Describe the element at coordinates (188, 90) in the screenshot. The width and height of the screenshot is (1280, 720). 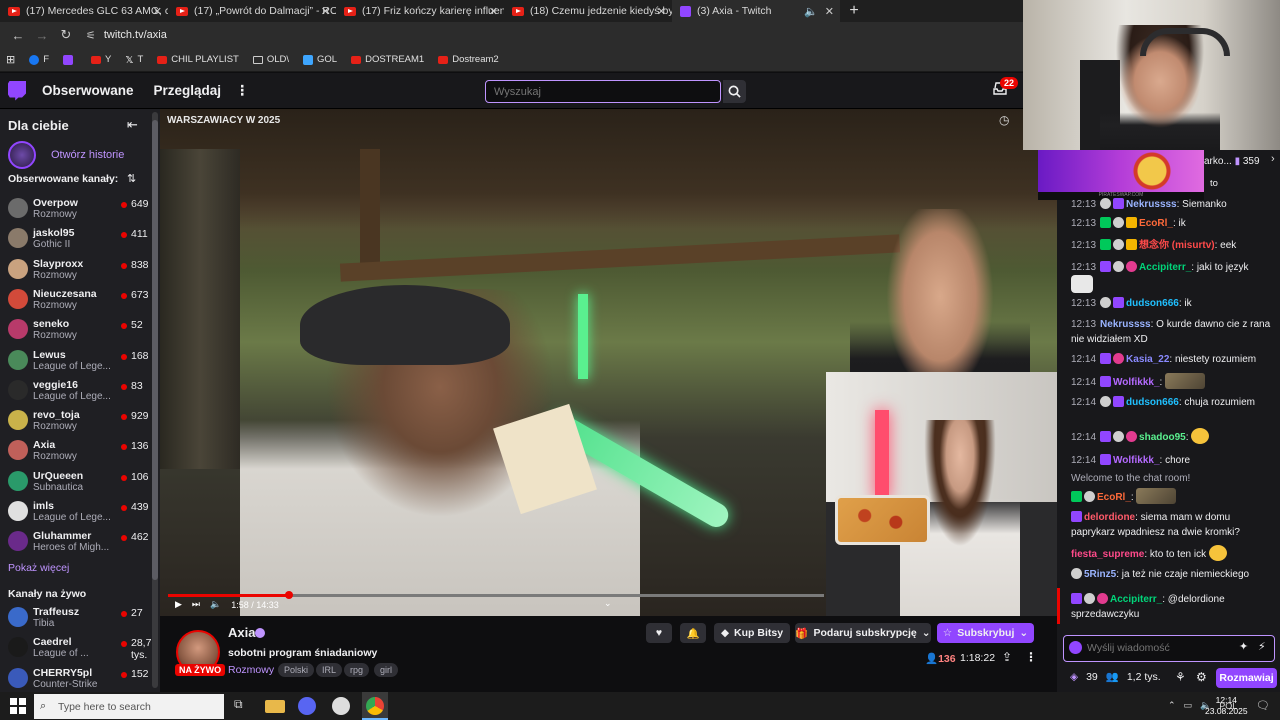
I see `nav-browse: Przeglądaj` at that location.